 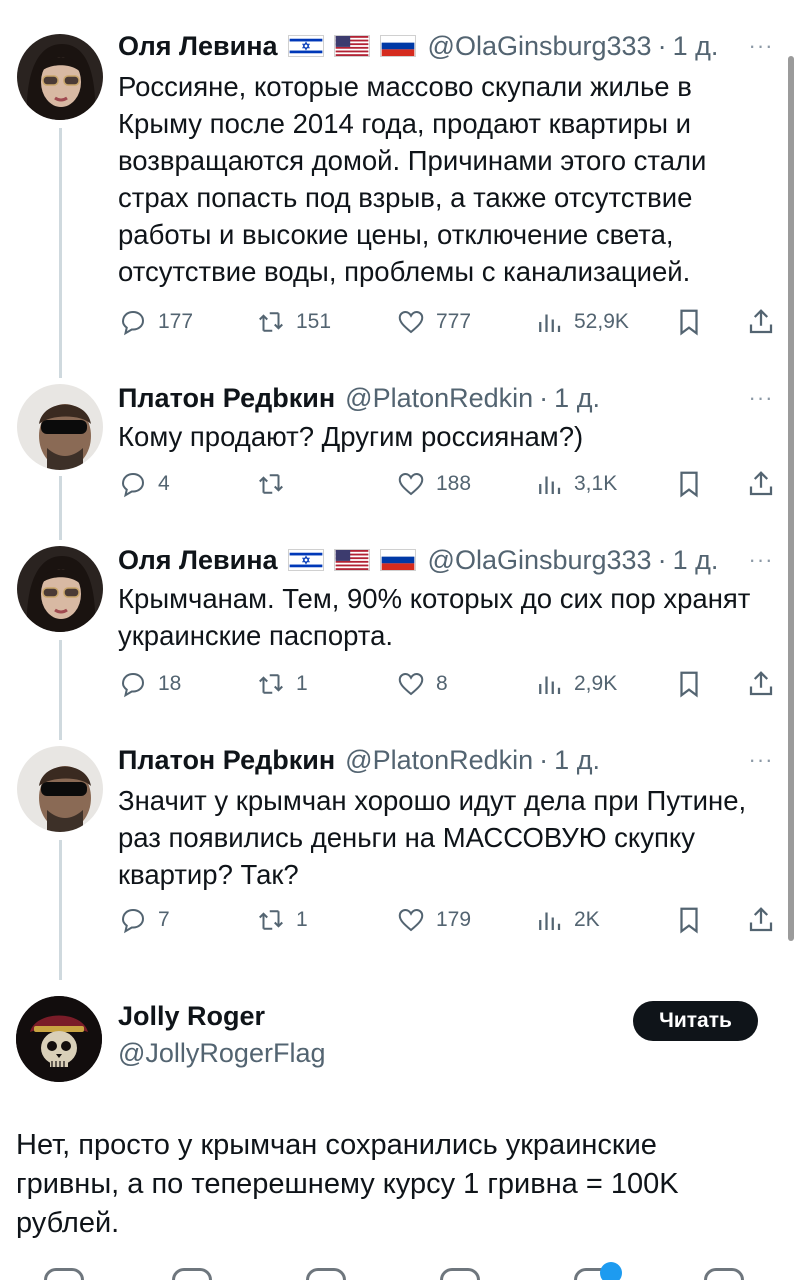 What do you see at coordinates (433, 322) in the screenshot?
I see `like-button: 777` at bounding box center [433, 322].